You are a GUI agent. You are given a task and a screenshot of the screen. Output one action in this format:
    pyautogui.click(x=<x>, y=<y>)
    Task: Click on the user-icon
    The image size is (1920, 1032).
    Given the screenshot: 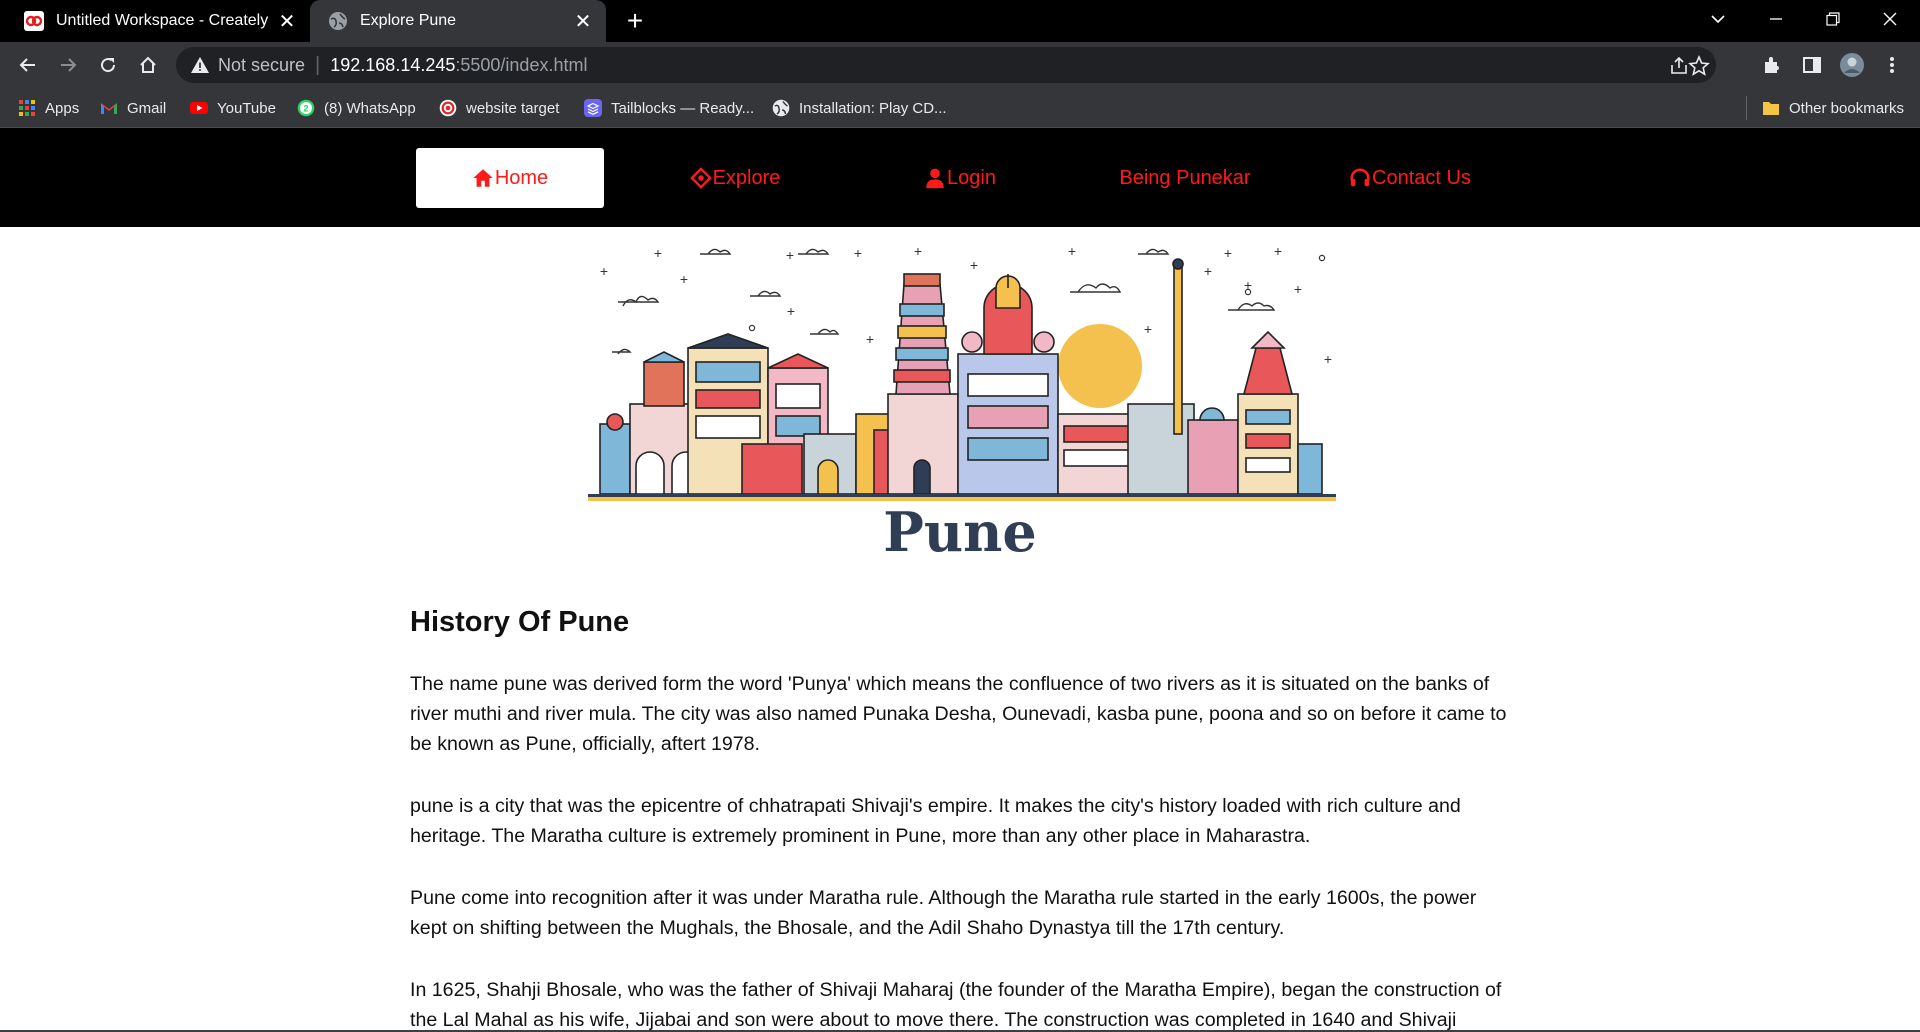 What is the action you would take?
    pyautogui.click(x=935, y=178)
    